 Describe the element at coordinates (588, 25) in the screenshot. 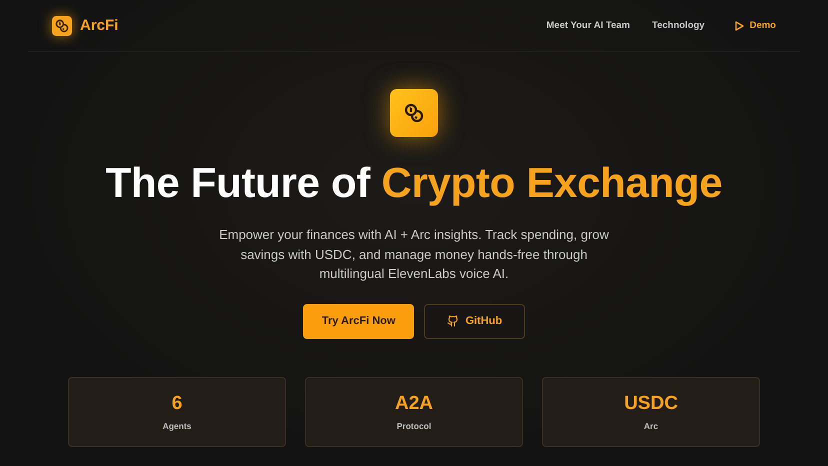

I see `nav-link: Meet Your AI Team` at that location.